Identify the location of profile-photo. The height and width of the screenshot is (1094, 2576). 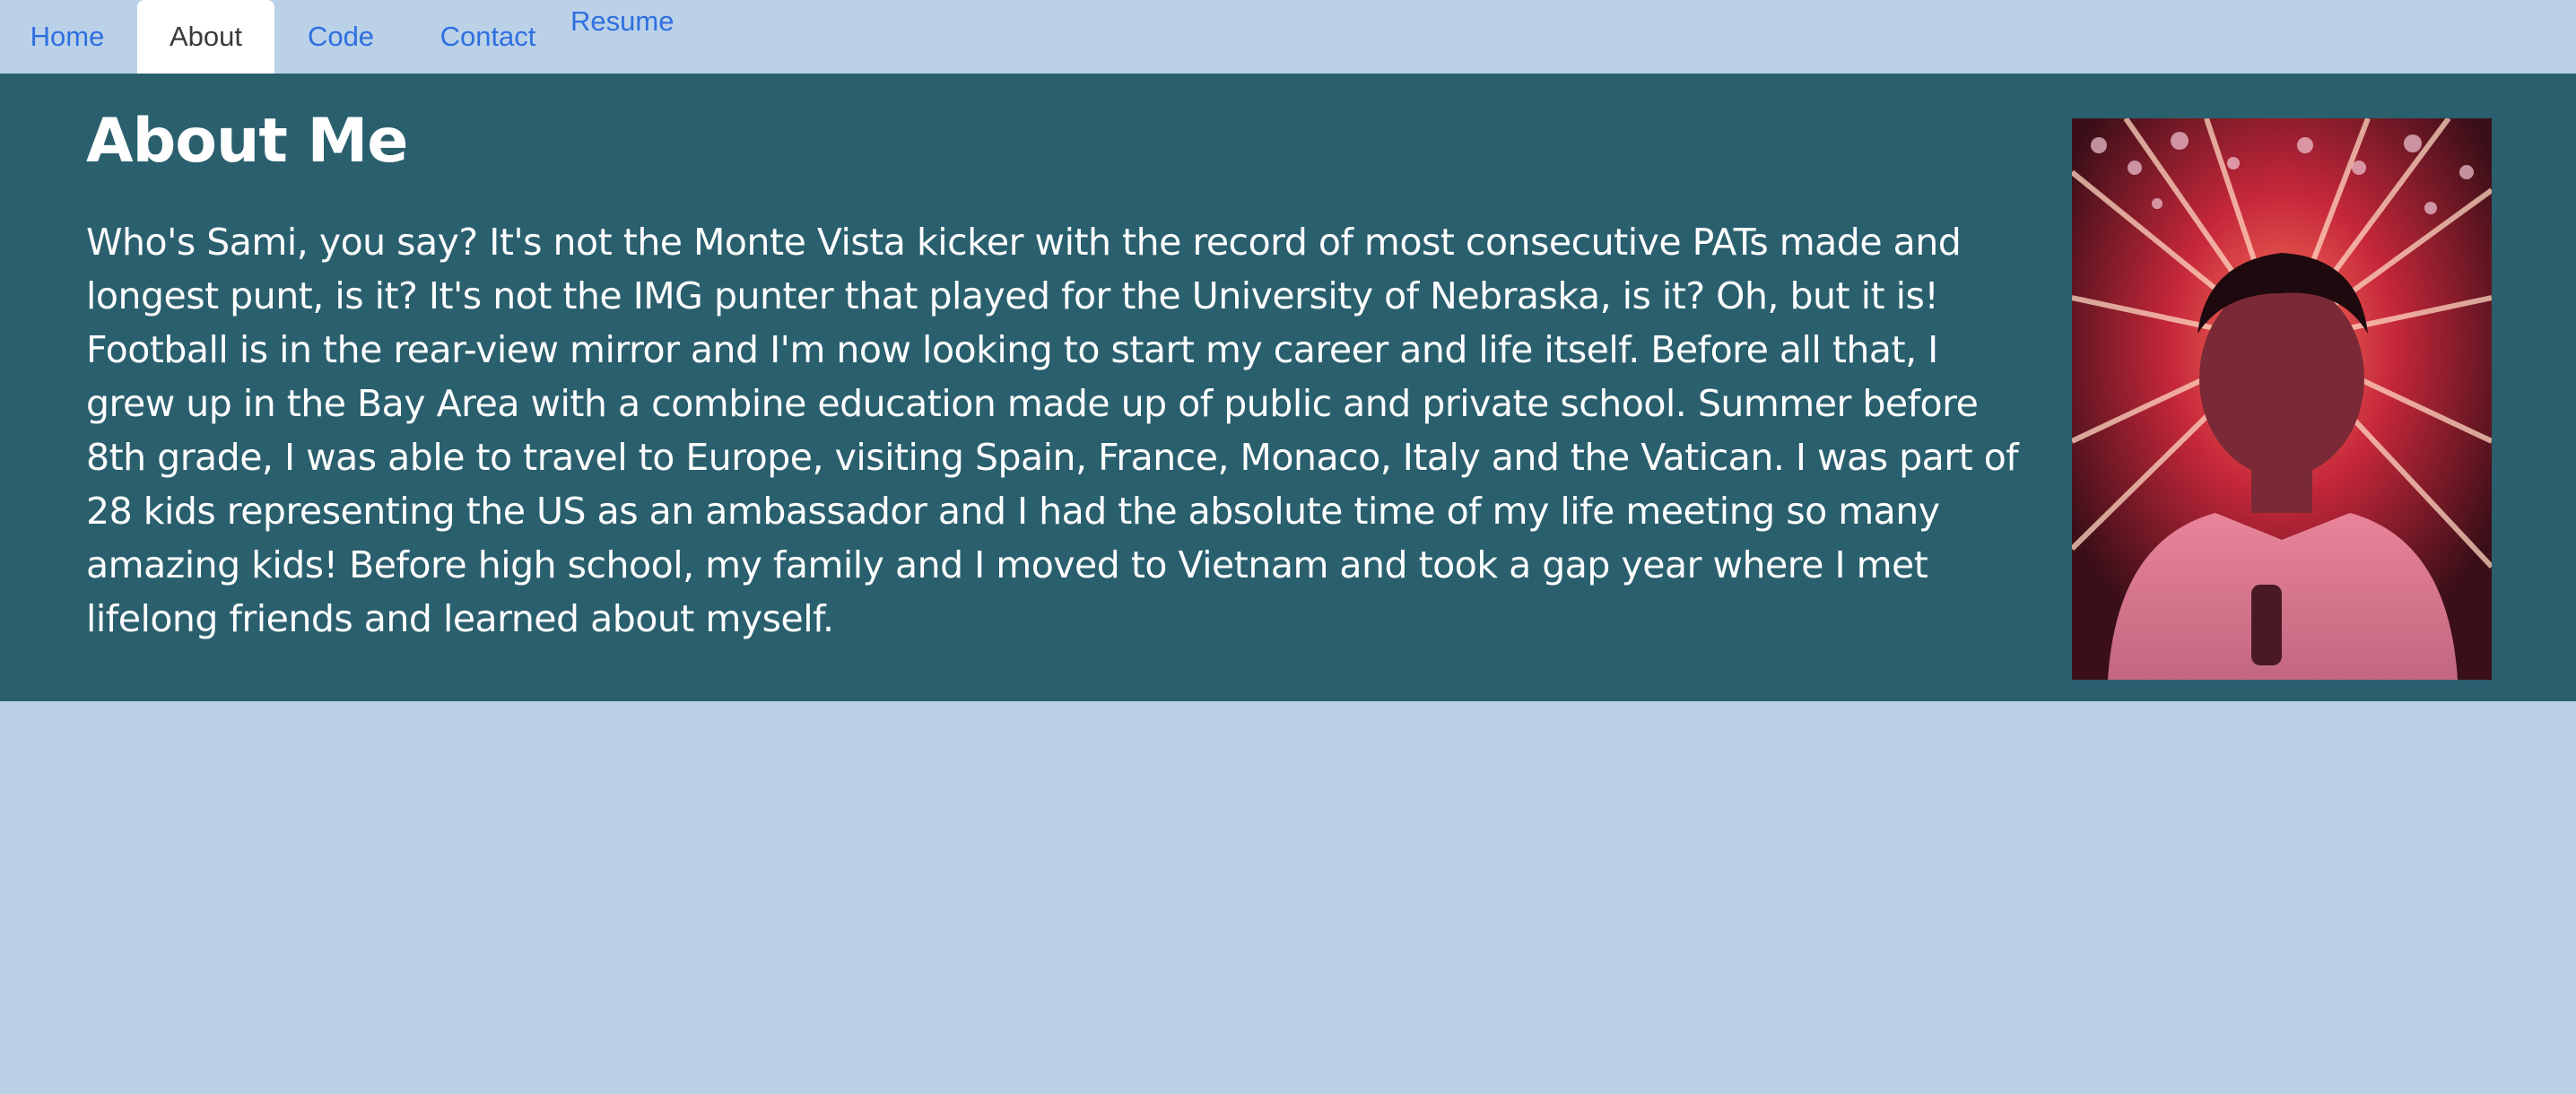
(2282, 399).